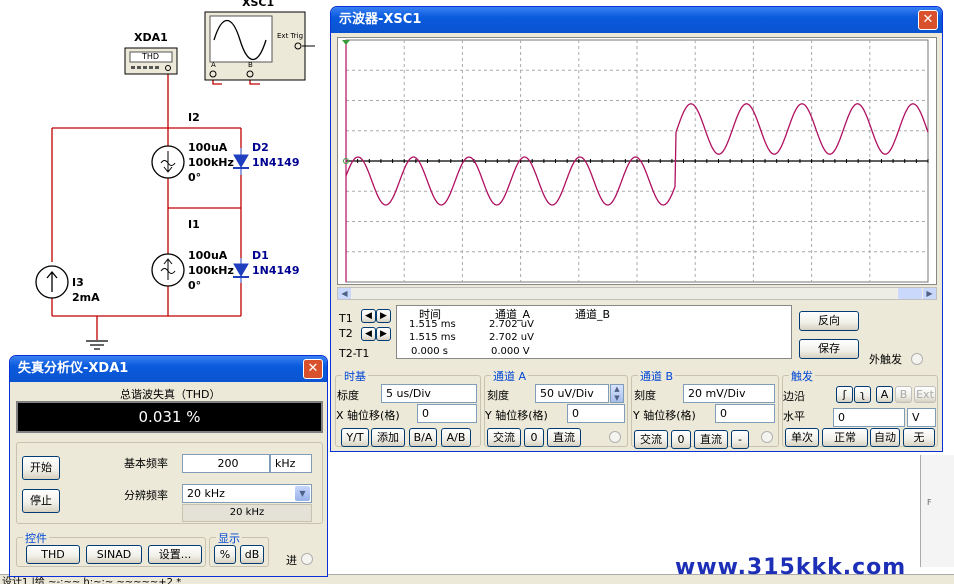 Image resolution: width=954 pixels, height=584 pixels. What do you see at coordinates (53, 554) in the screenshot?
I see `thd-mode-button: THD` at bounding box center [53, 554].